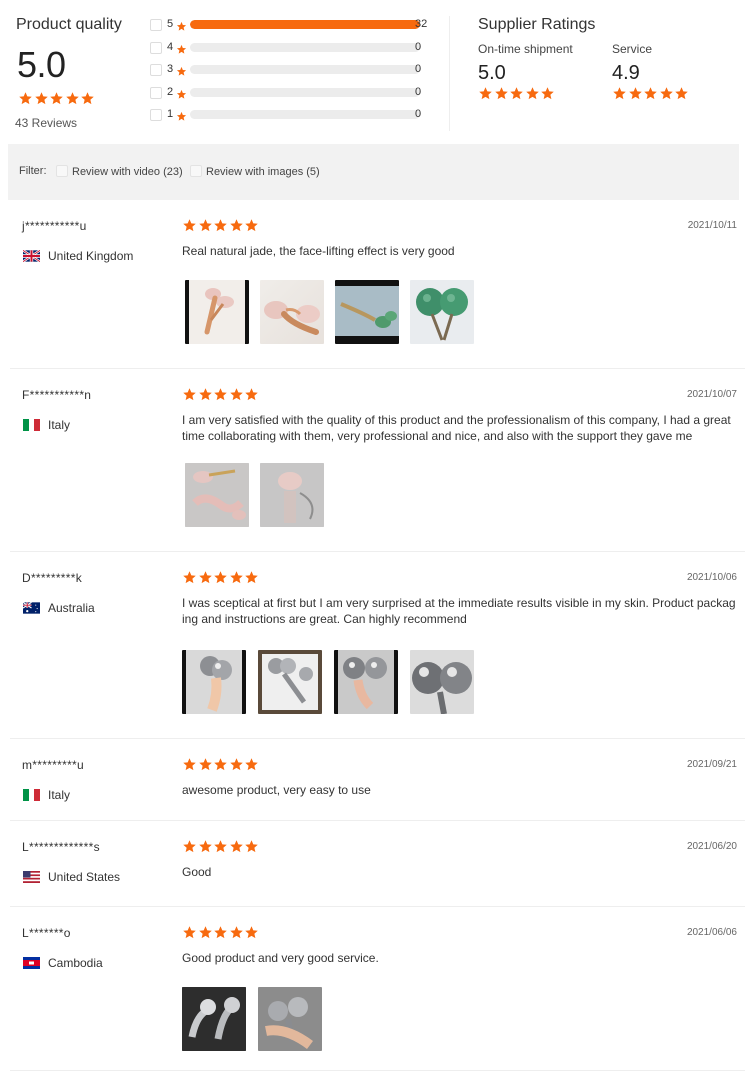 The height and width of the screenshot is (1086, 750). What do you see at coordinates (295, 49) in the screenshot?
I see `histogram-row-4: 4 0` at bounding box center [295, 49].